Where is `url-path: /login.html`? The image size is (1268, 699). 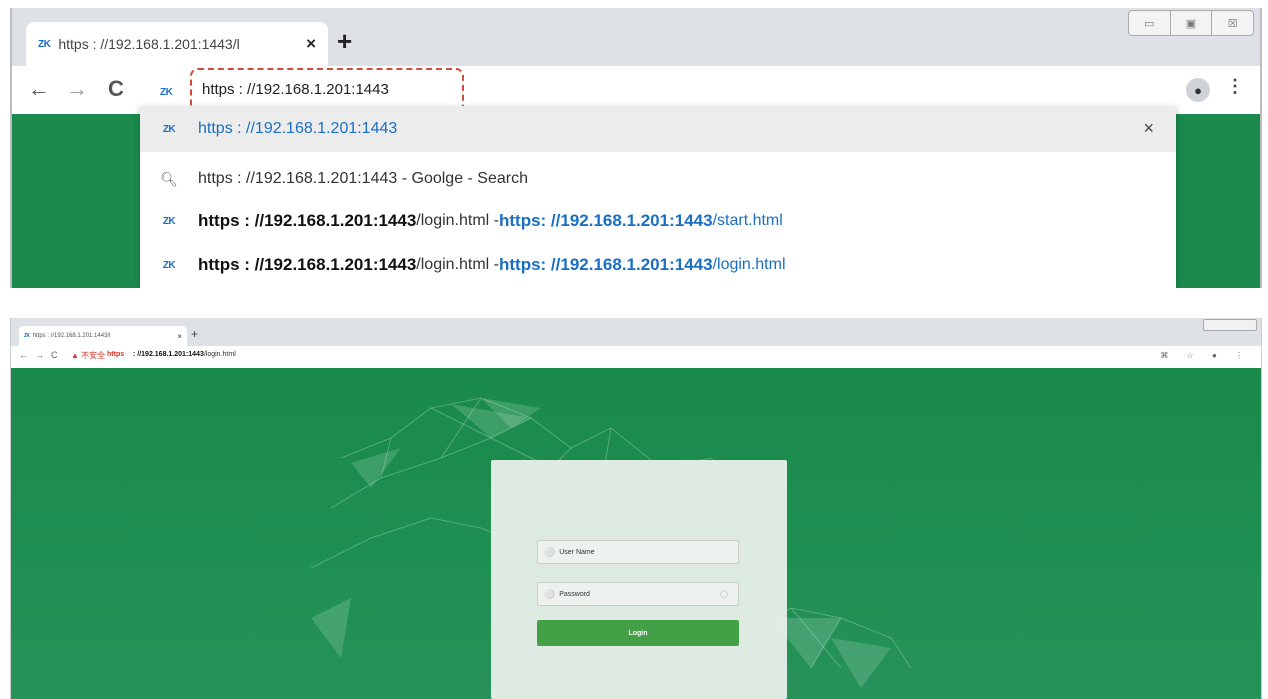
url-path: /login.html is located at coordinates (219, 354).